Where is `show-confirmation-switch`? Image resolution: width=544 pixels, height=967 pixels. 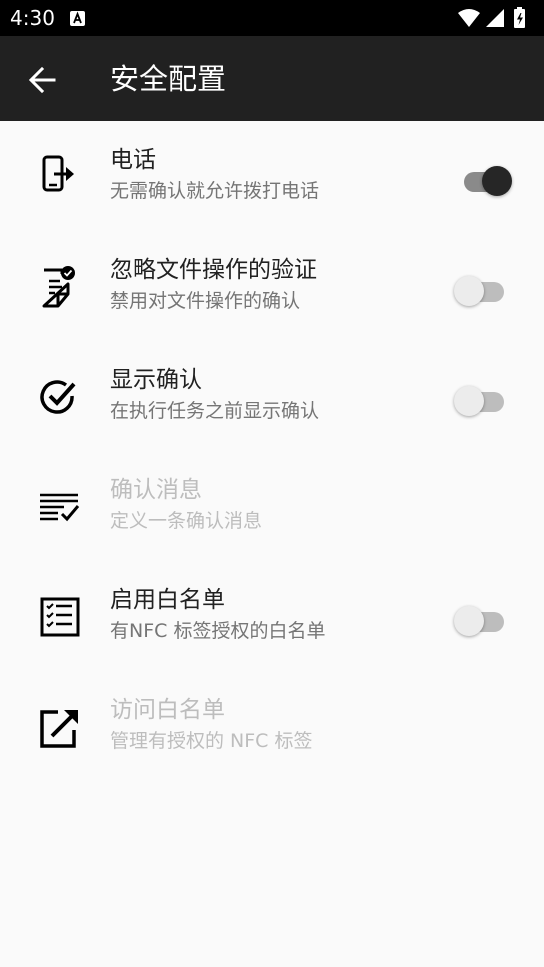 show-confirmation-switch is located at coordinates (484, 399).